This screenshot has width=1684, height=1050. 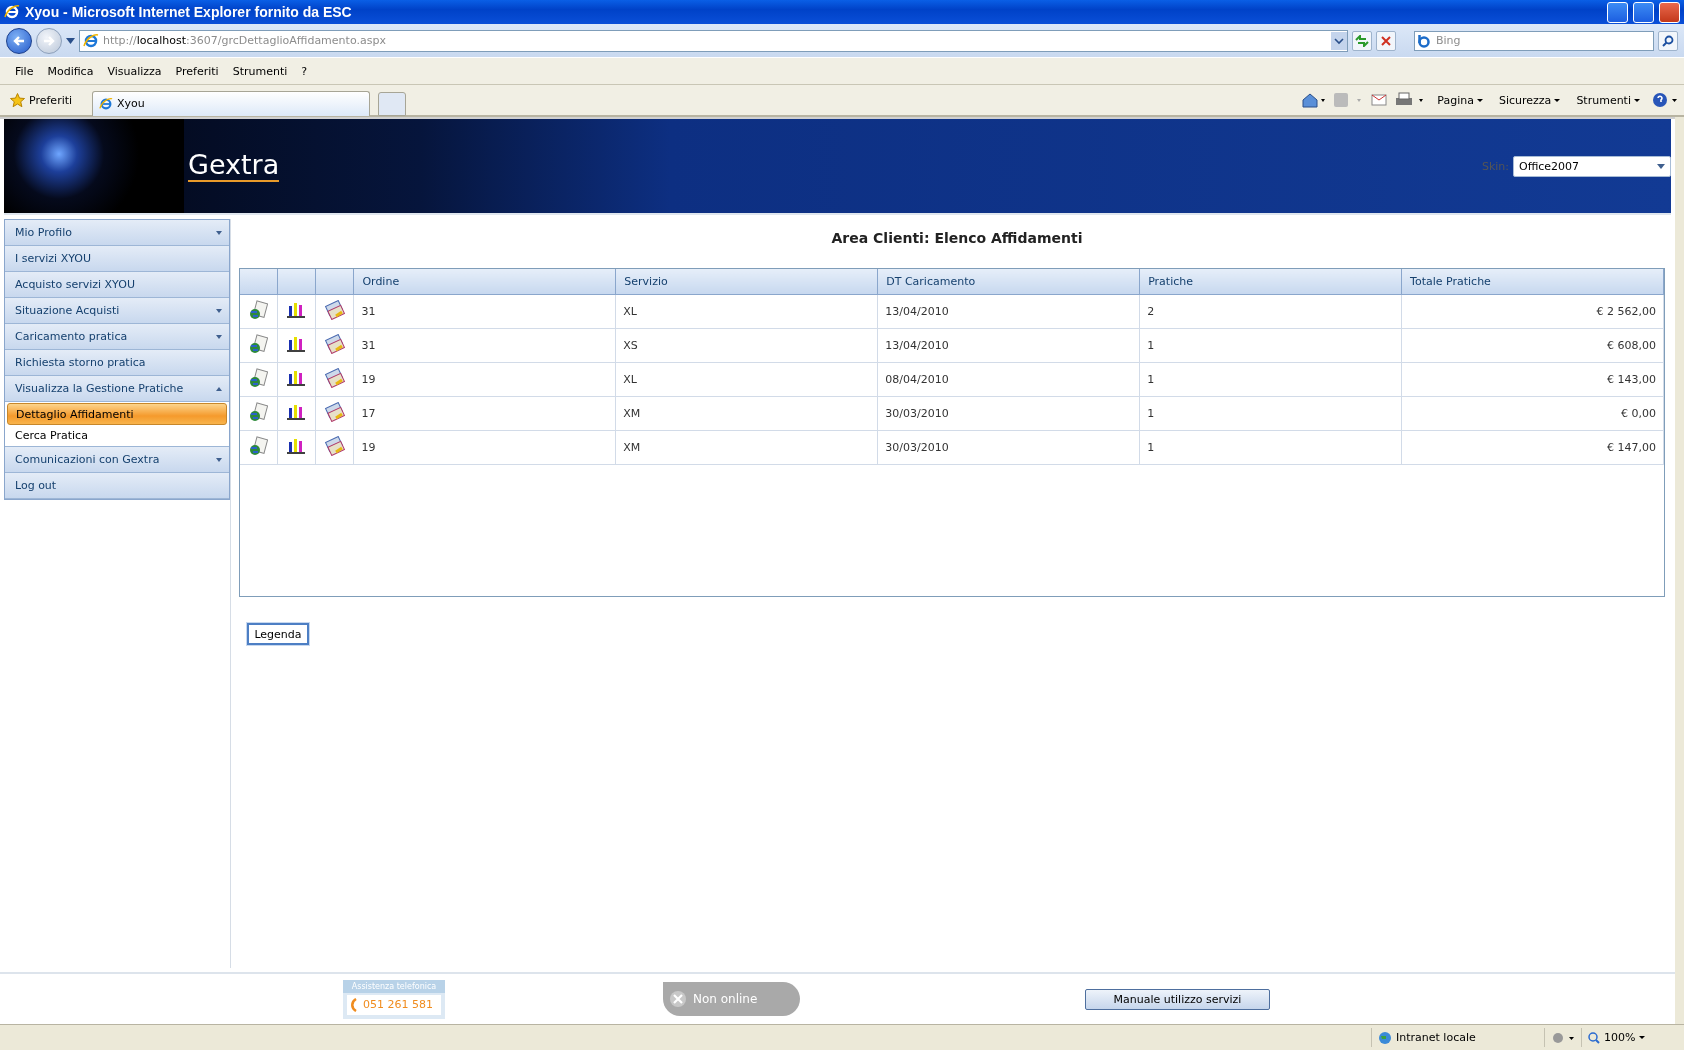 What do you see at coordinates (1532, 282) in the screenshot?
I see `column-header: Totale Pratiche` at bounding box center [1532, 282].